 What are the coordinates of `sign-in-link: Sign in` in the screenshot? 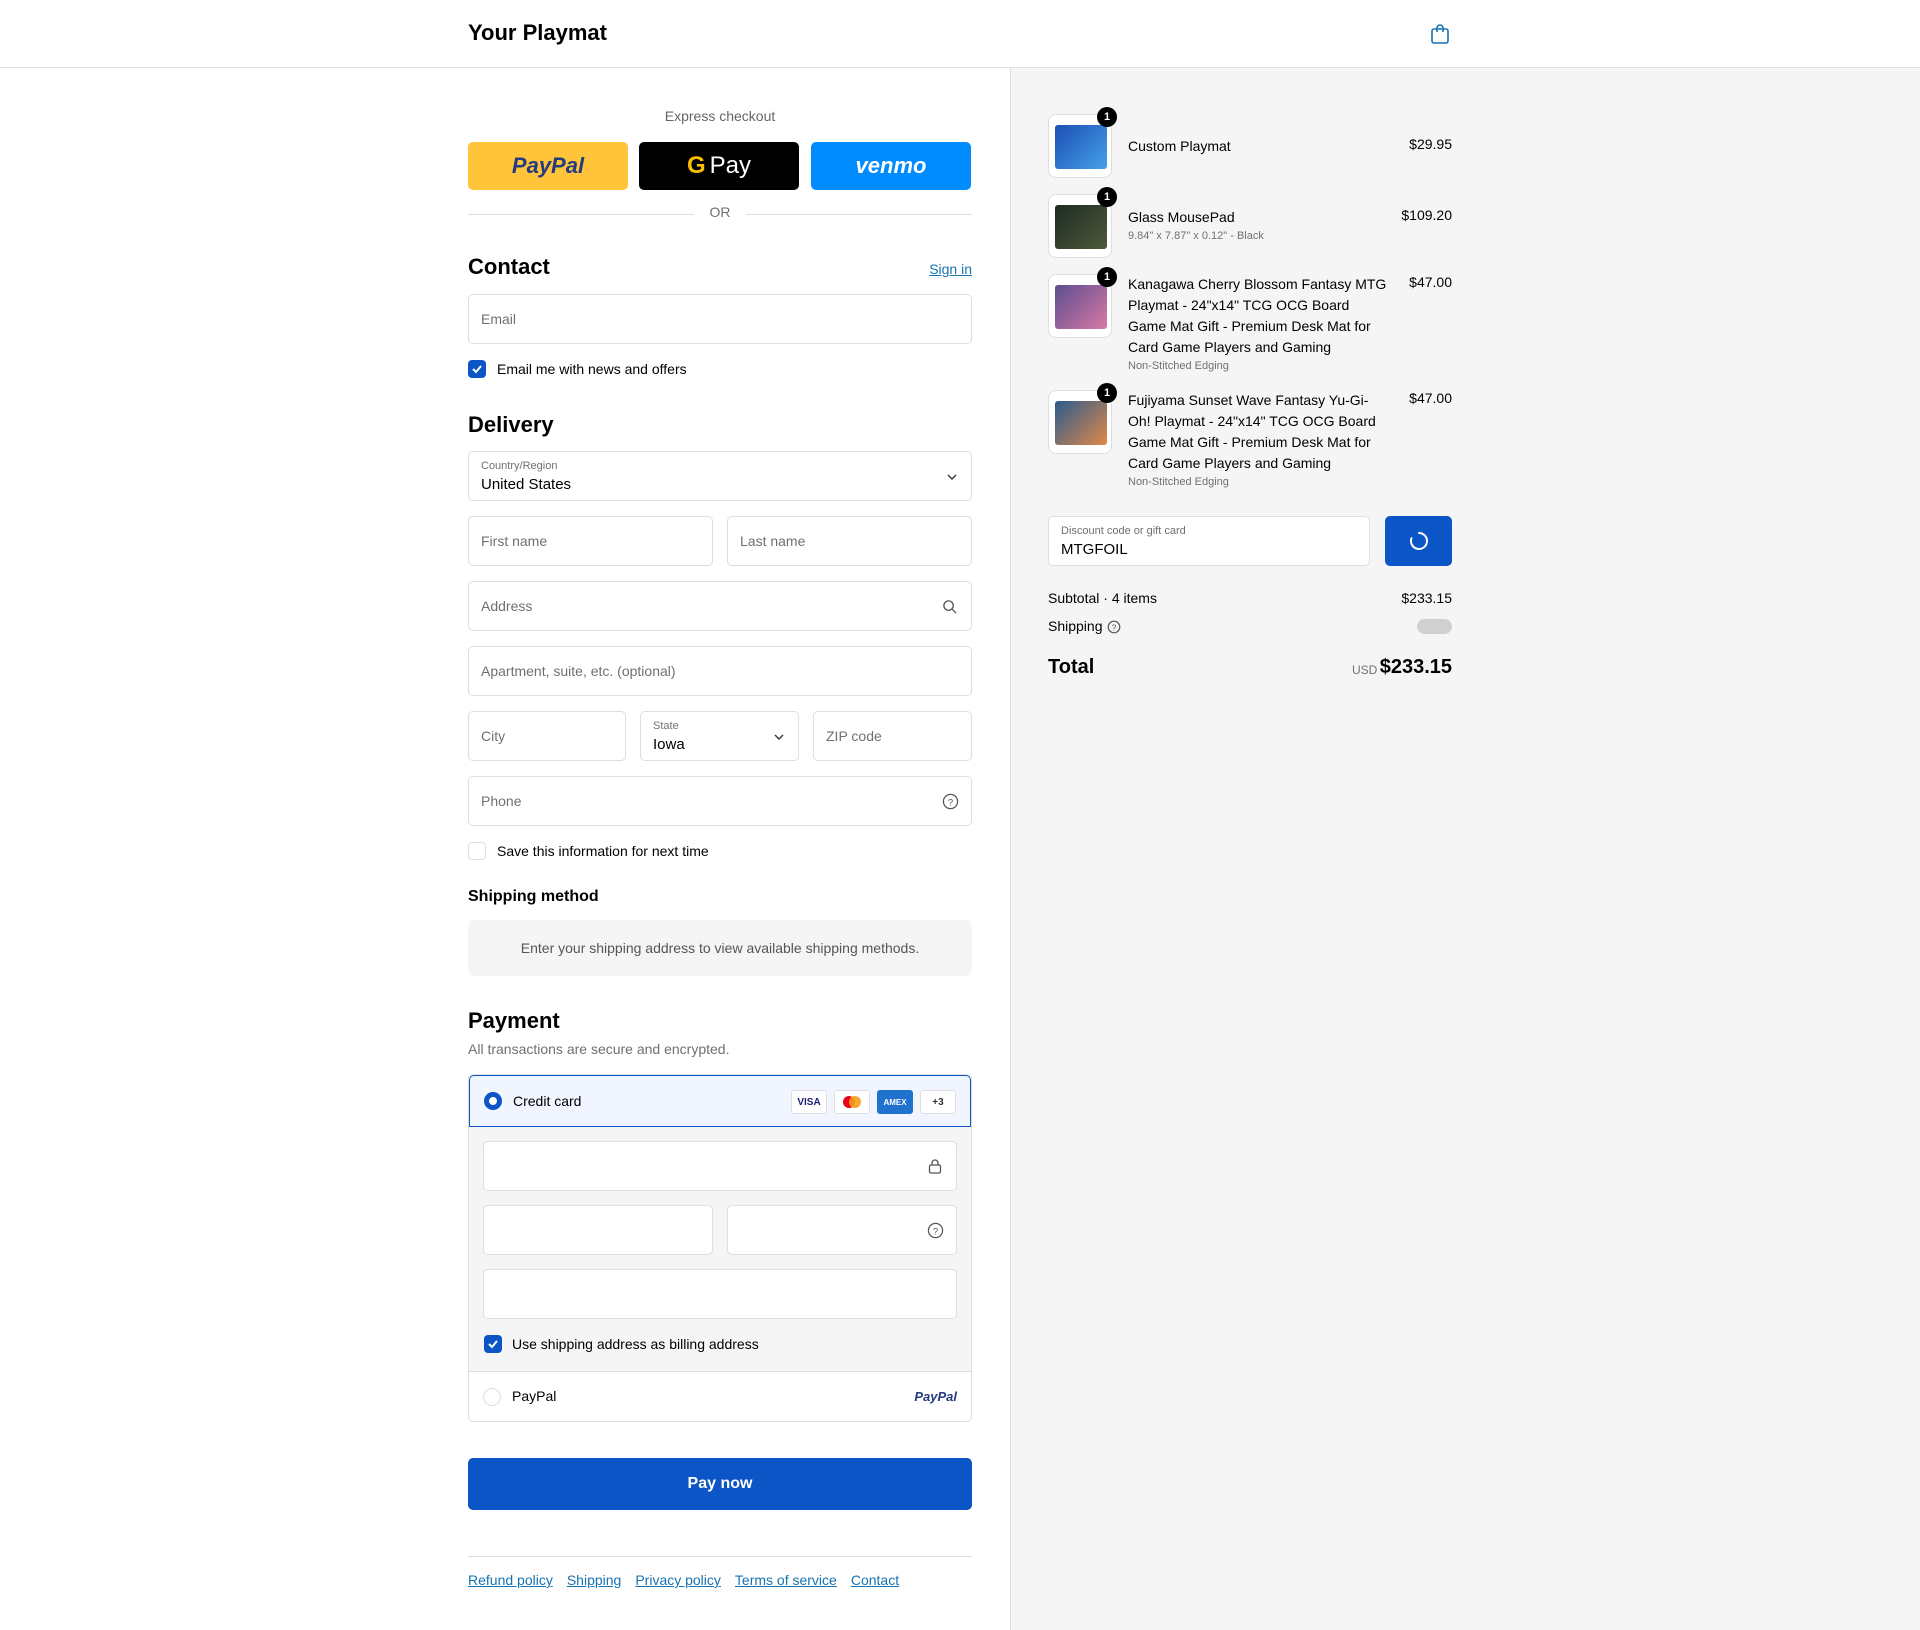 It's located at (950, 269).